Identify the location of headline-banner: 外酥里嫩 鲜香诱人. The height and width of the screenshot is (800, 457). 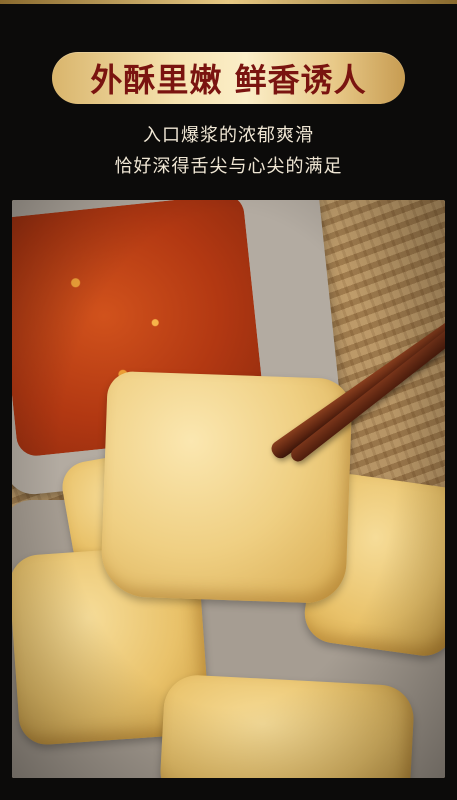
(228, 78).